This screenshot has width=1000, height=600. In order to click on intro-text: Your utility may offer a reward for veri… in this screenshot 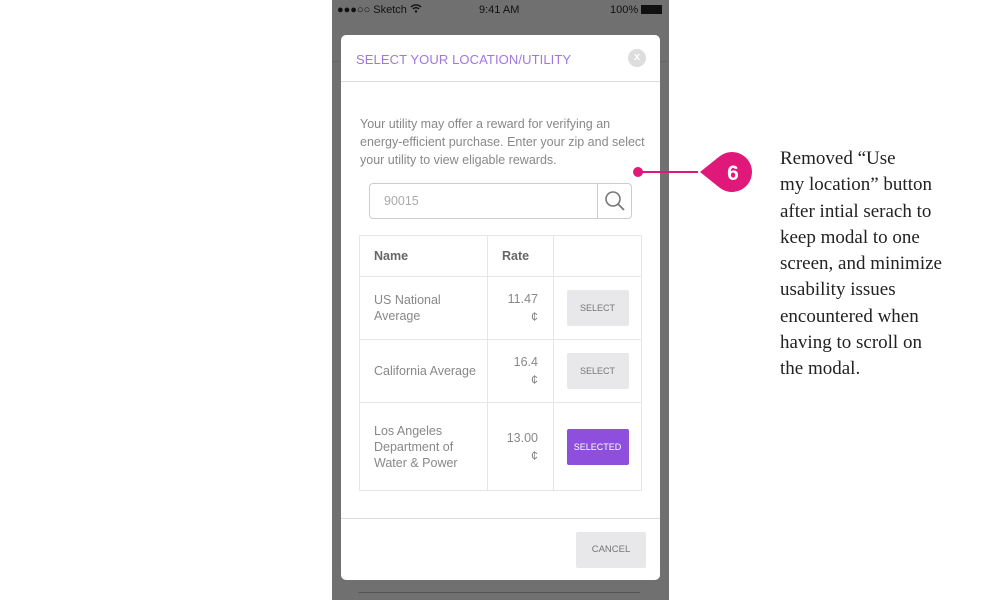, I will do `click(502, 142)`.